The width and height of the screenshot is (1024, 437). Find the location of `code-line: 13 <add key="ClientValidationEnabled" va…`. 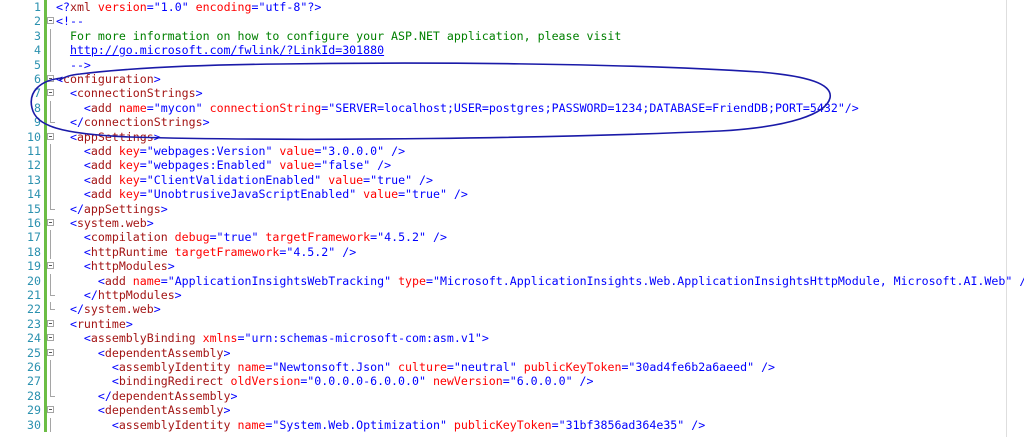

code-line: 13 <add key="ClientValidationEnabled" va… is located at coordinates (512, 180).